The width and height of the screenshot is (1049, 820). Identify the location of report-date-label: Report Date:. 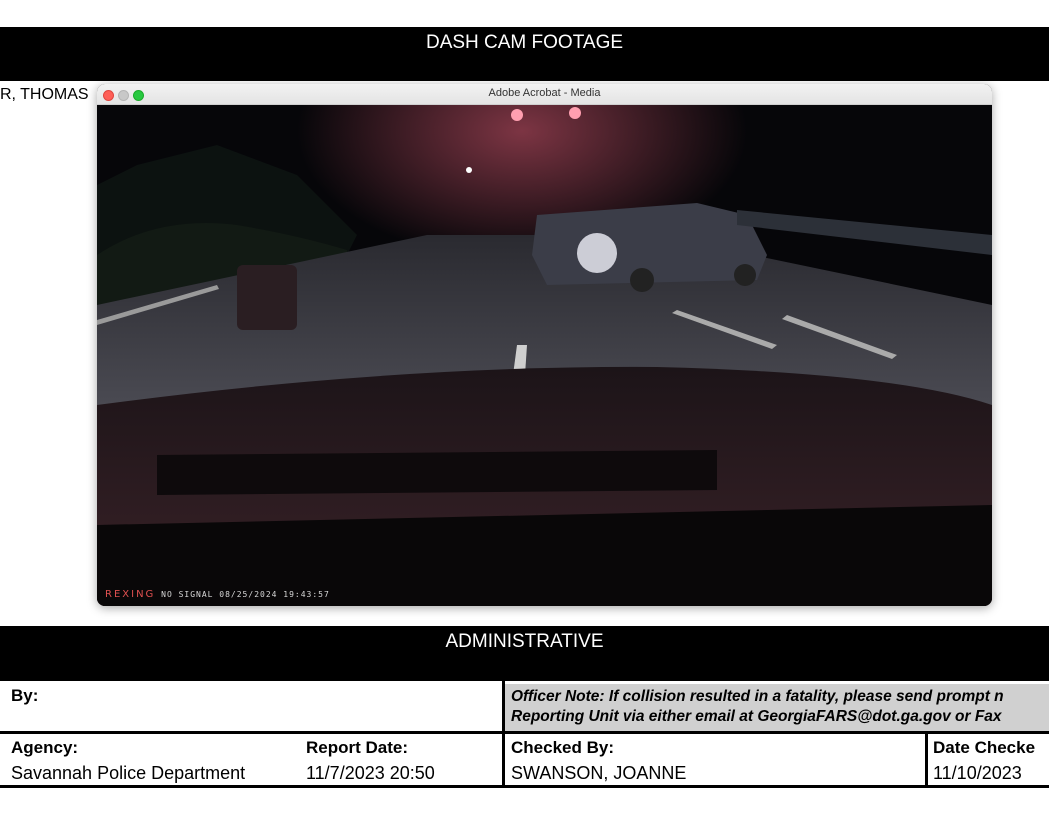
(357, 747).